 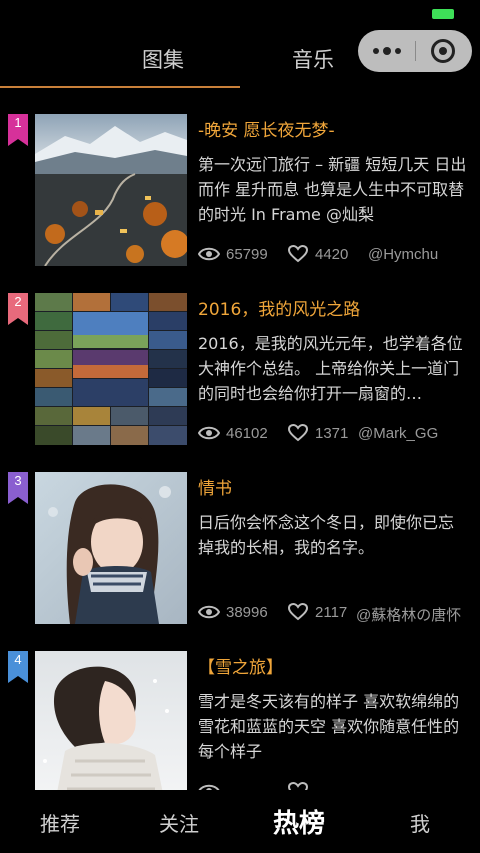 What do you see at coordinates (179, 822) in the screenshot?
I see `nav-following: 关注` at bounding box center [179, 822].